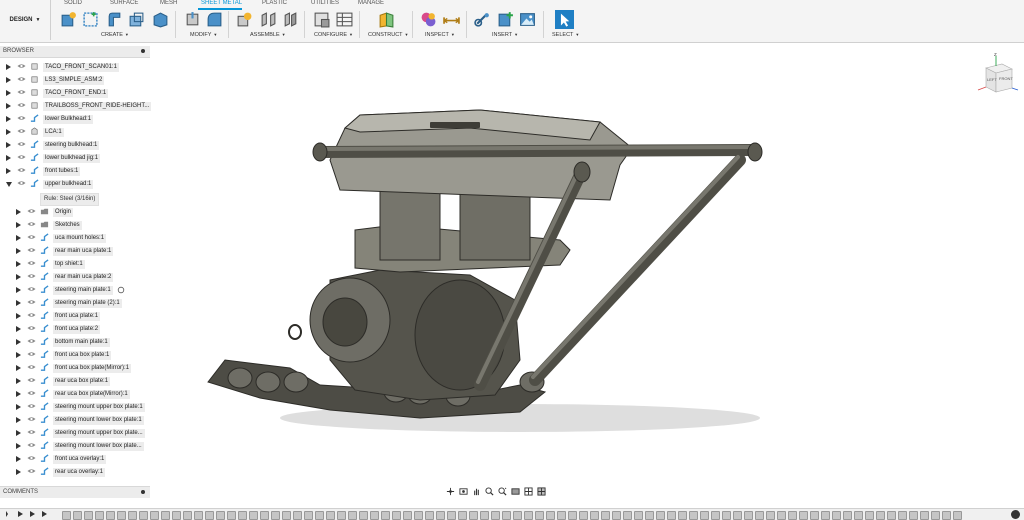  I want to click on tab-solid: SOLID, so click(73, 3).